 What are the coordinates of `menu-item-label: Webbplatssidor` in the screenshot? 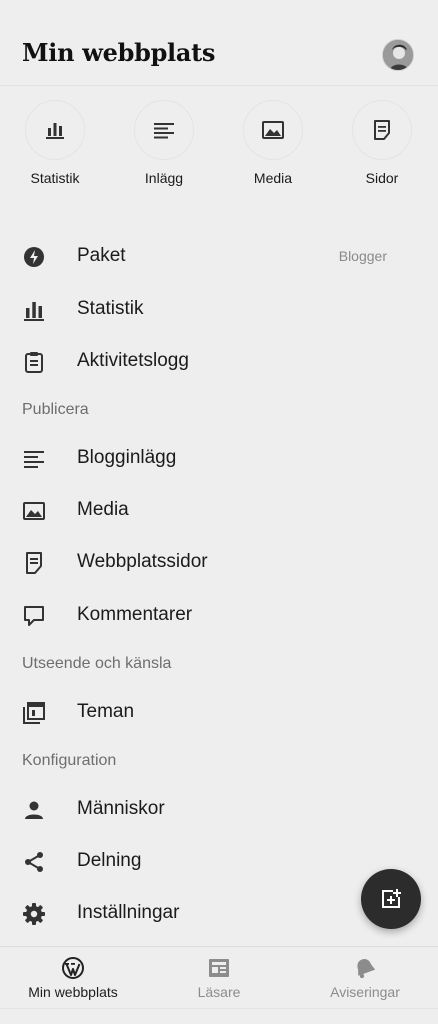 It's located at (142, 561).